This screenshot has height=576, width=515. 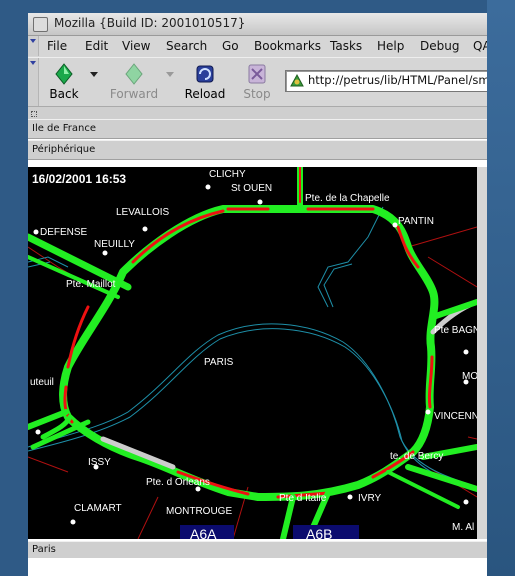 What do you see at coordinates (346, 46) in the screenshot?
I see `menu-tasks: Tasks` at bounding box center [346, 46].